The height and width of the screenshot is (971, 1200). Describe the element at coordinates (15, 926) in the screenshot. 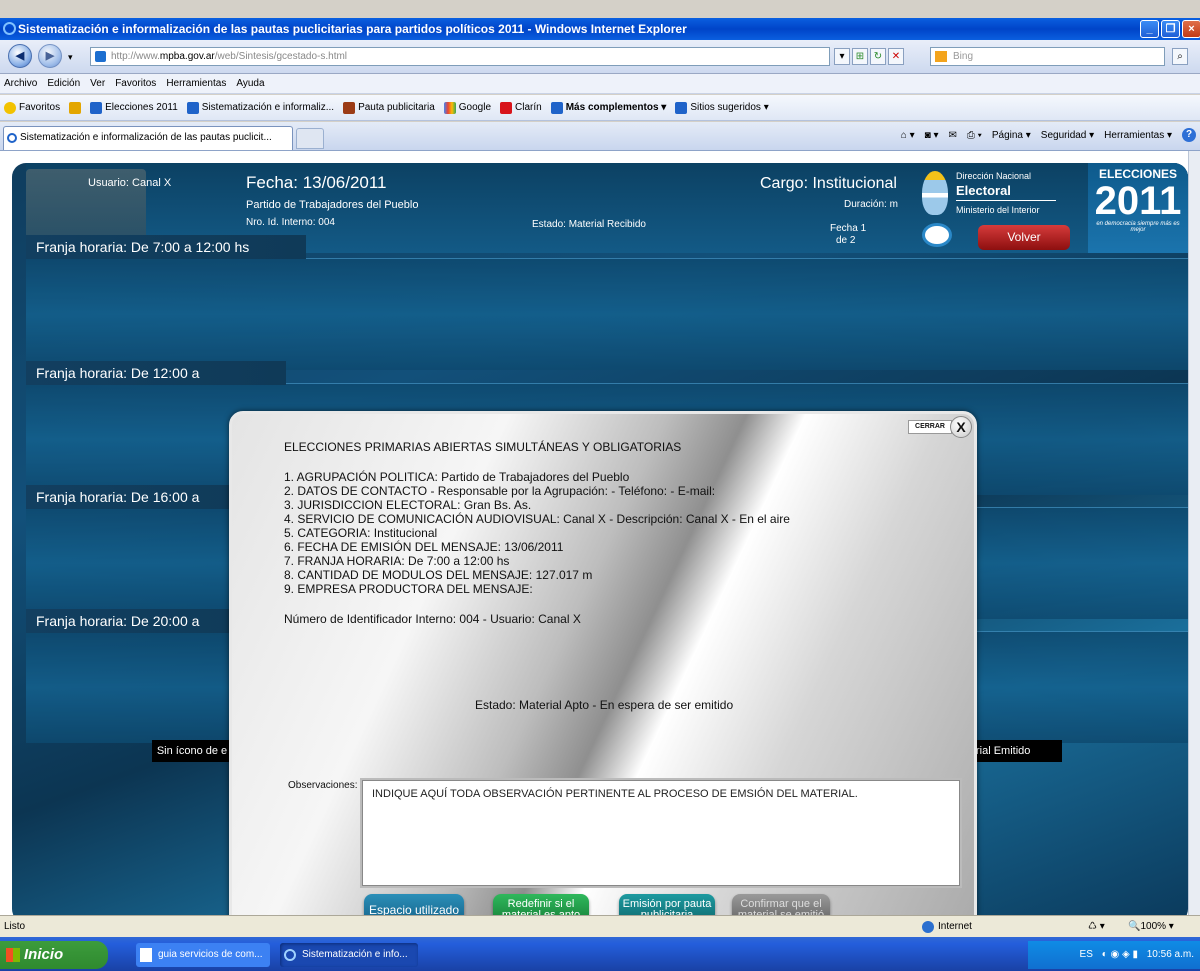

I see `status-text: Listo` at that location.